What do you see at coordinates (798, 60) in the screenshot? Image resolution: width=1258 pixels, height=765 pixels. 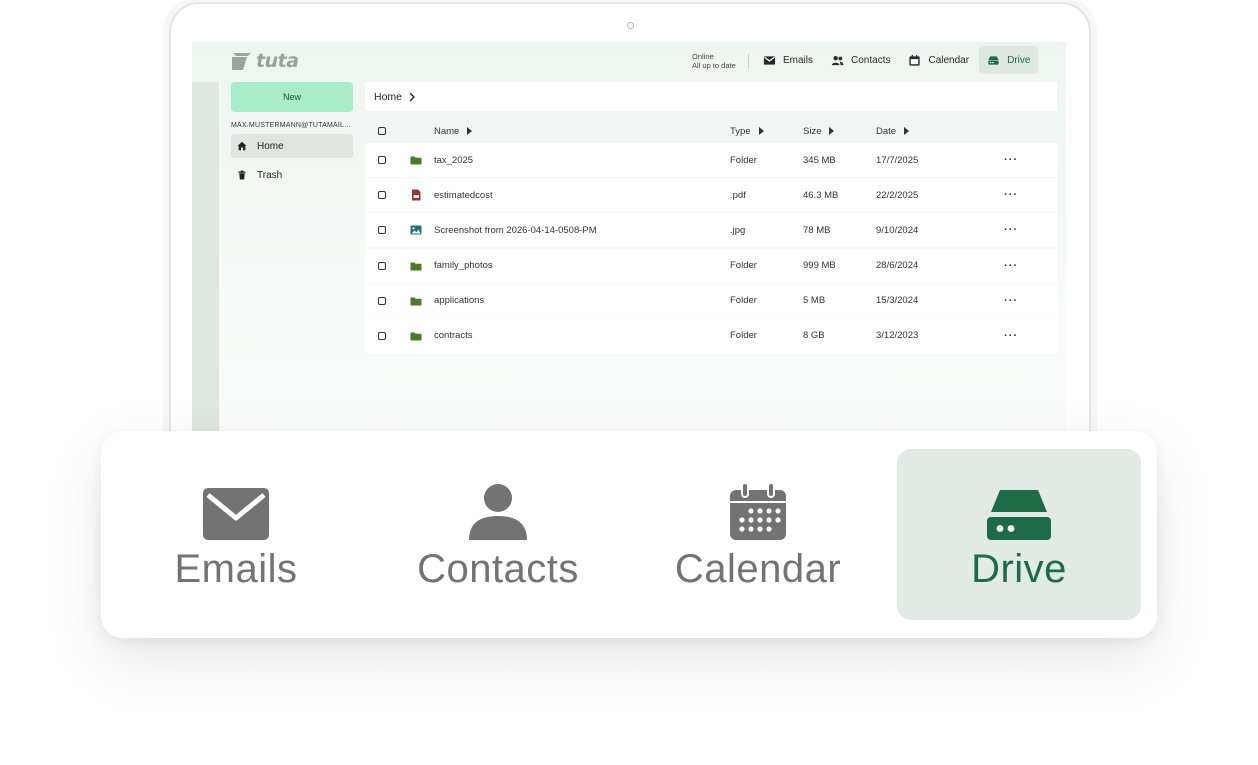 I see `topnav-emails-label: Emails` at bounding box center [798, 60].